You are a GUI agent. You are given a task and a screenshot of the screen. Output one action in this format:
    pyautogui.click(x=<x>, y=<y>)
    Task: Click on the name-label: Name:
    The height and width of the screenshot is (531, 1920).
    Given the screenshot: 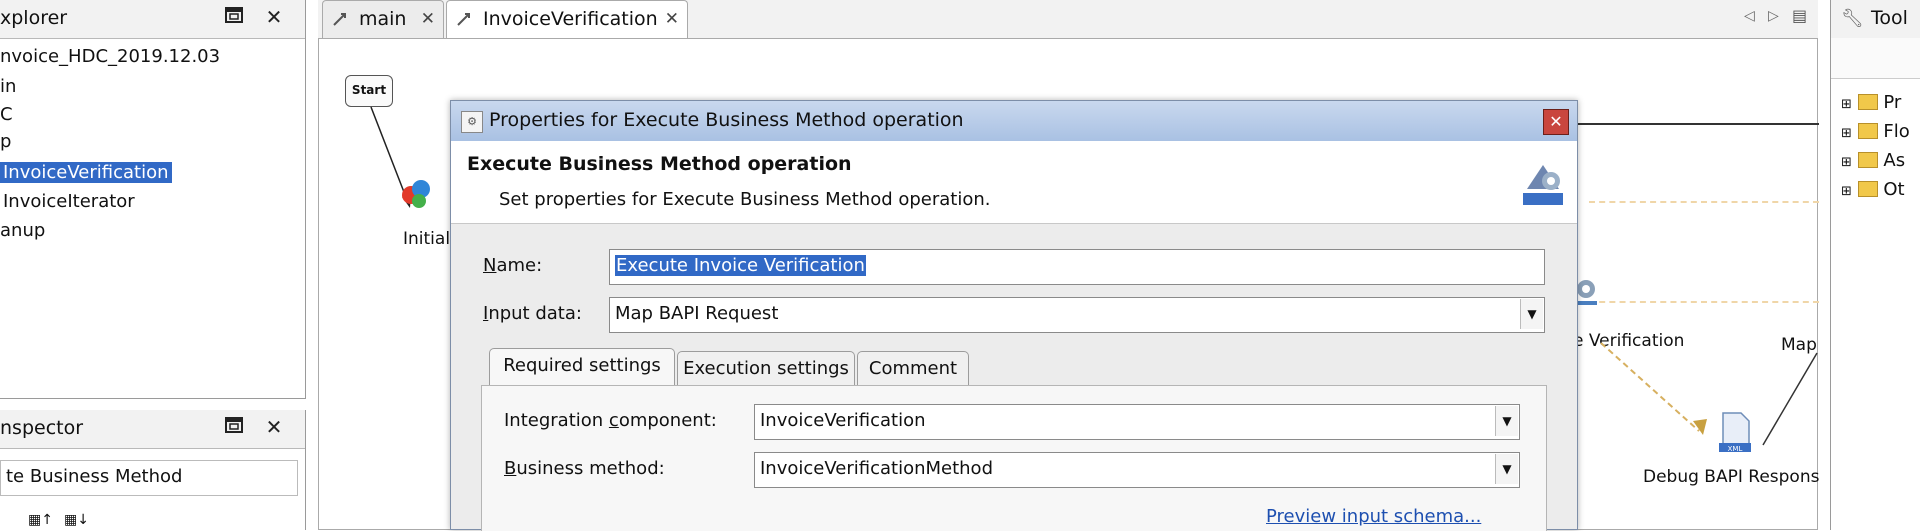 What is the action you would take?
    pyautogui.click(x=513, y=265)
    